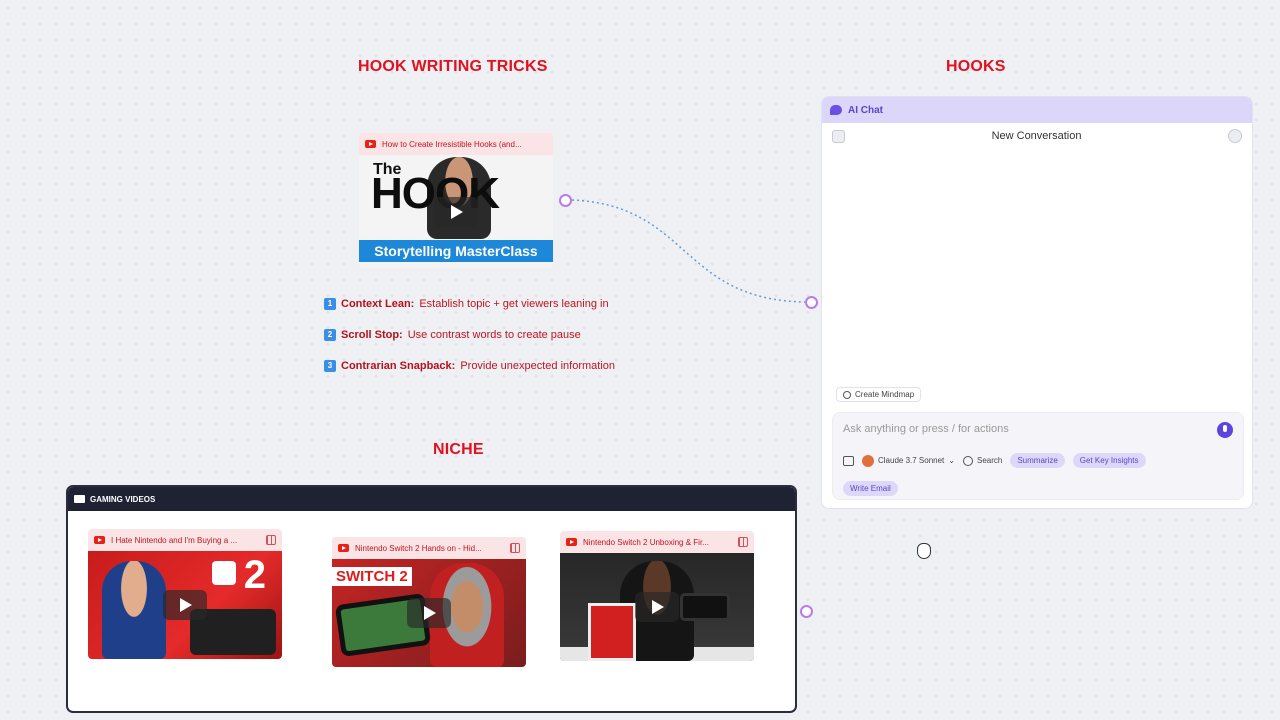 The height and width of the screenshot is (720, 1280). What do you see at coordinates (811, 302) in the screenshot?
I see `connector-dot-chat-in` at bounding box center [811, 302].